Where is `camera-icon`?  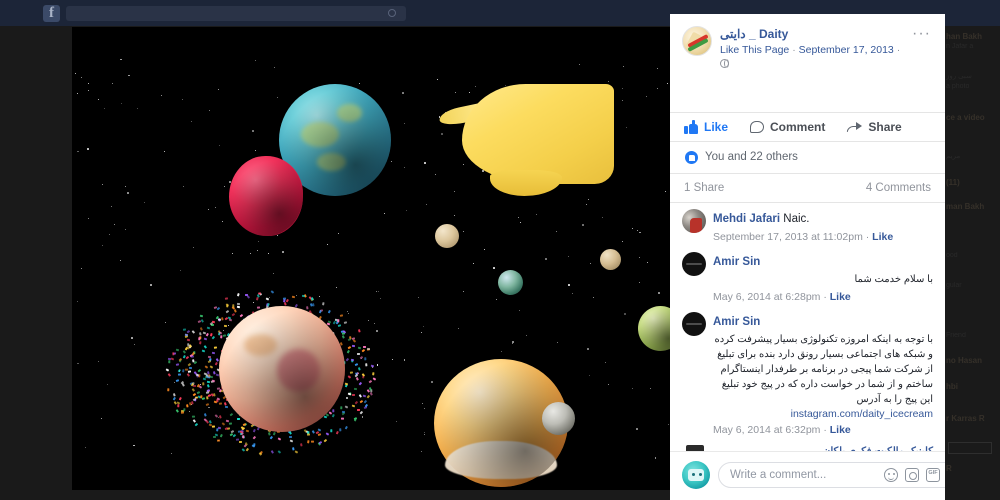
camera-icon is located at coordinates (912, 475).